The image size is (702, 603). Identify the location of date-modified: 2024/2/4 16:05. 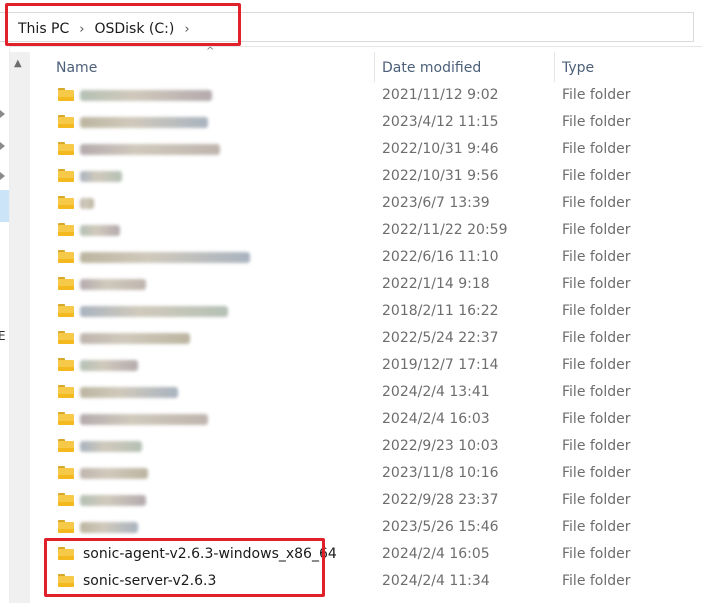
(436, 554).